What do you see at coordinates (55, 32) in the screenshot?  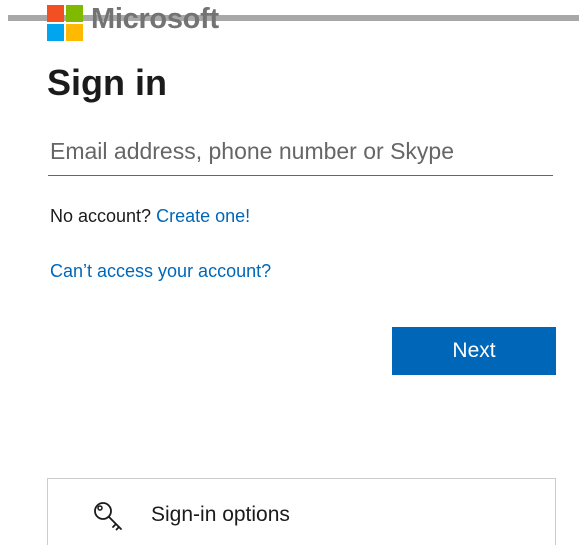 I see `logo-square-blue` at bounding box center [55, 32].